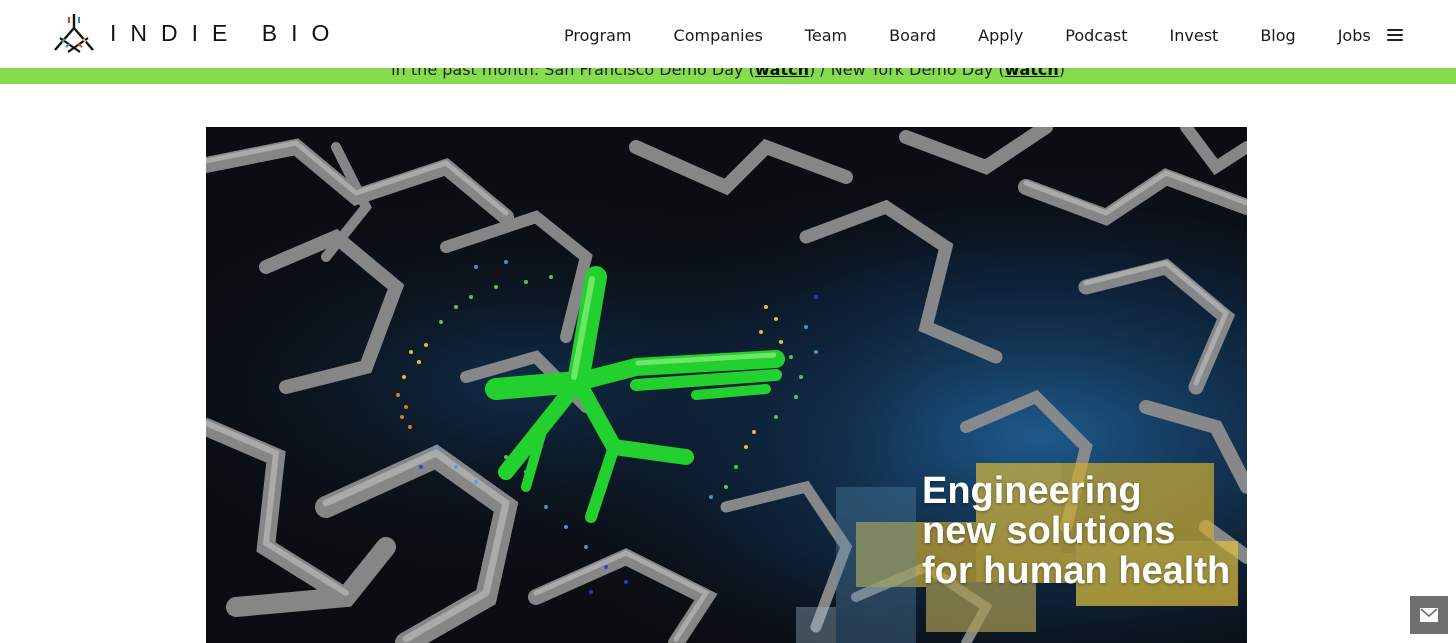 This screenshot has height=643, width=1456. Describe the element at coordinates (1032, 491) in the screenshot. I see `hero-line-1: Engineering` at that location.